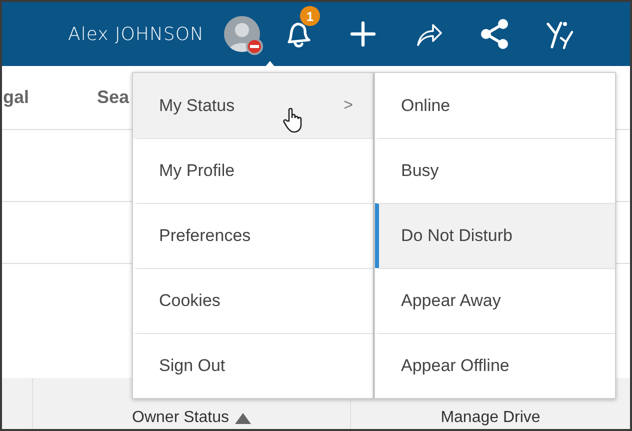  What do you see at coordinates (253, 170) in the screenshot?
I see `menu-item: My Profile` at bounding box center [253, 170].